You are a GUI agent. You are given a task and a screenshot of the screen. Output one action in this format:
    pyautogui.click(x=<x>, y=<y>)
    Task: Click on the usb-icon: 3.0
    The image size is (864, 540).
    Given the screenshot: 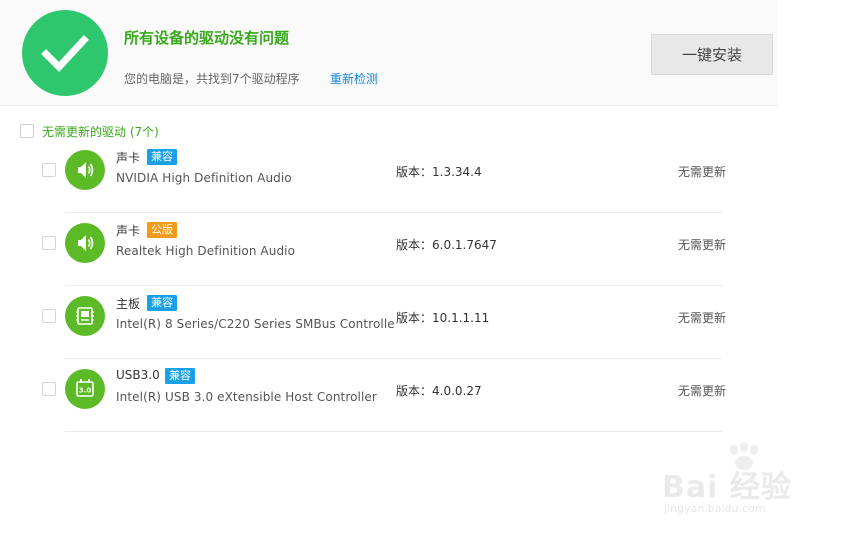 What is the action you would take?
    pyautogui.click(x=85, y=389)
    